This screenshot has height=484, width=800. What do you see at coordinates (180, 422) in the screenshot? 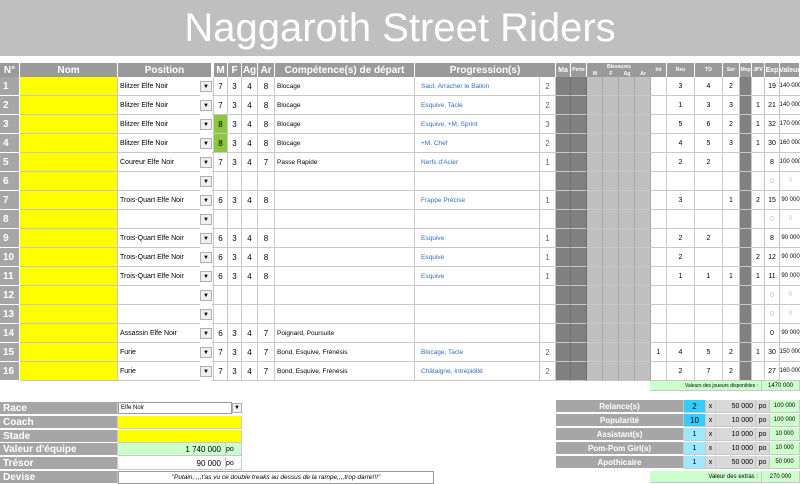
I see `coach-input` at bounding box center [180, 422].